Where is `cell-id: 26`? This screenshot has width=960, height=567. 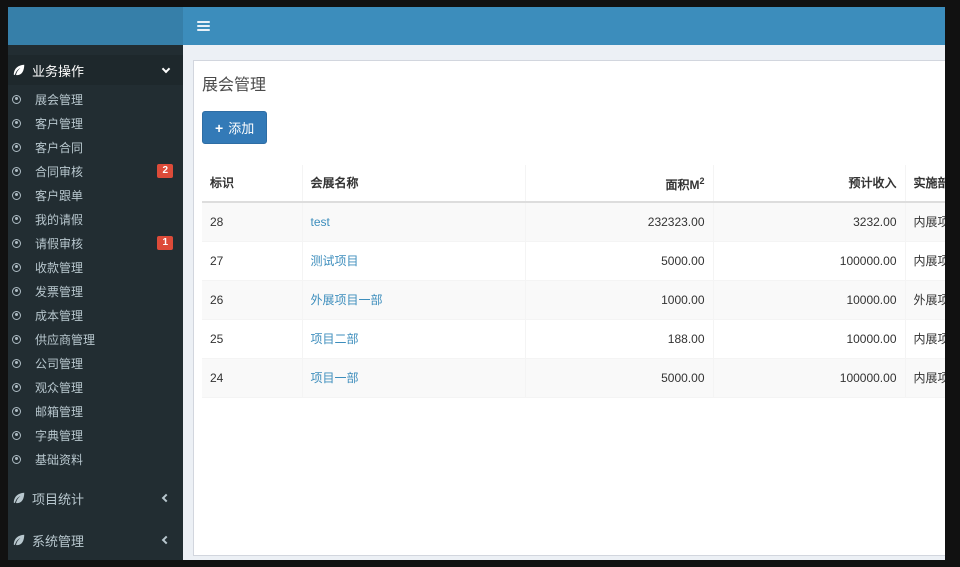
cell-id: 26 is located at coordinates (252, 300).